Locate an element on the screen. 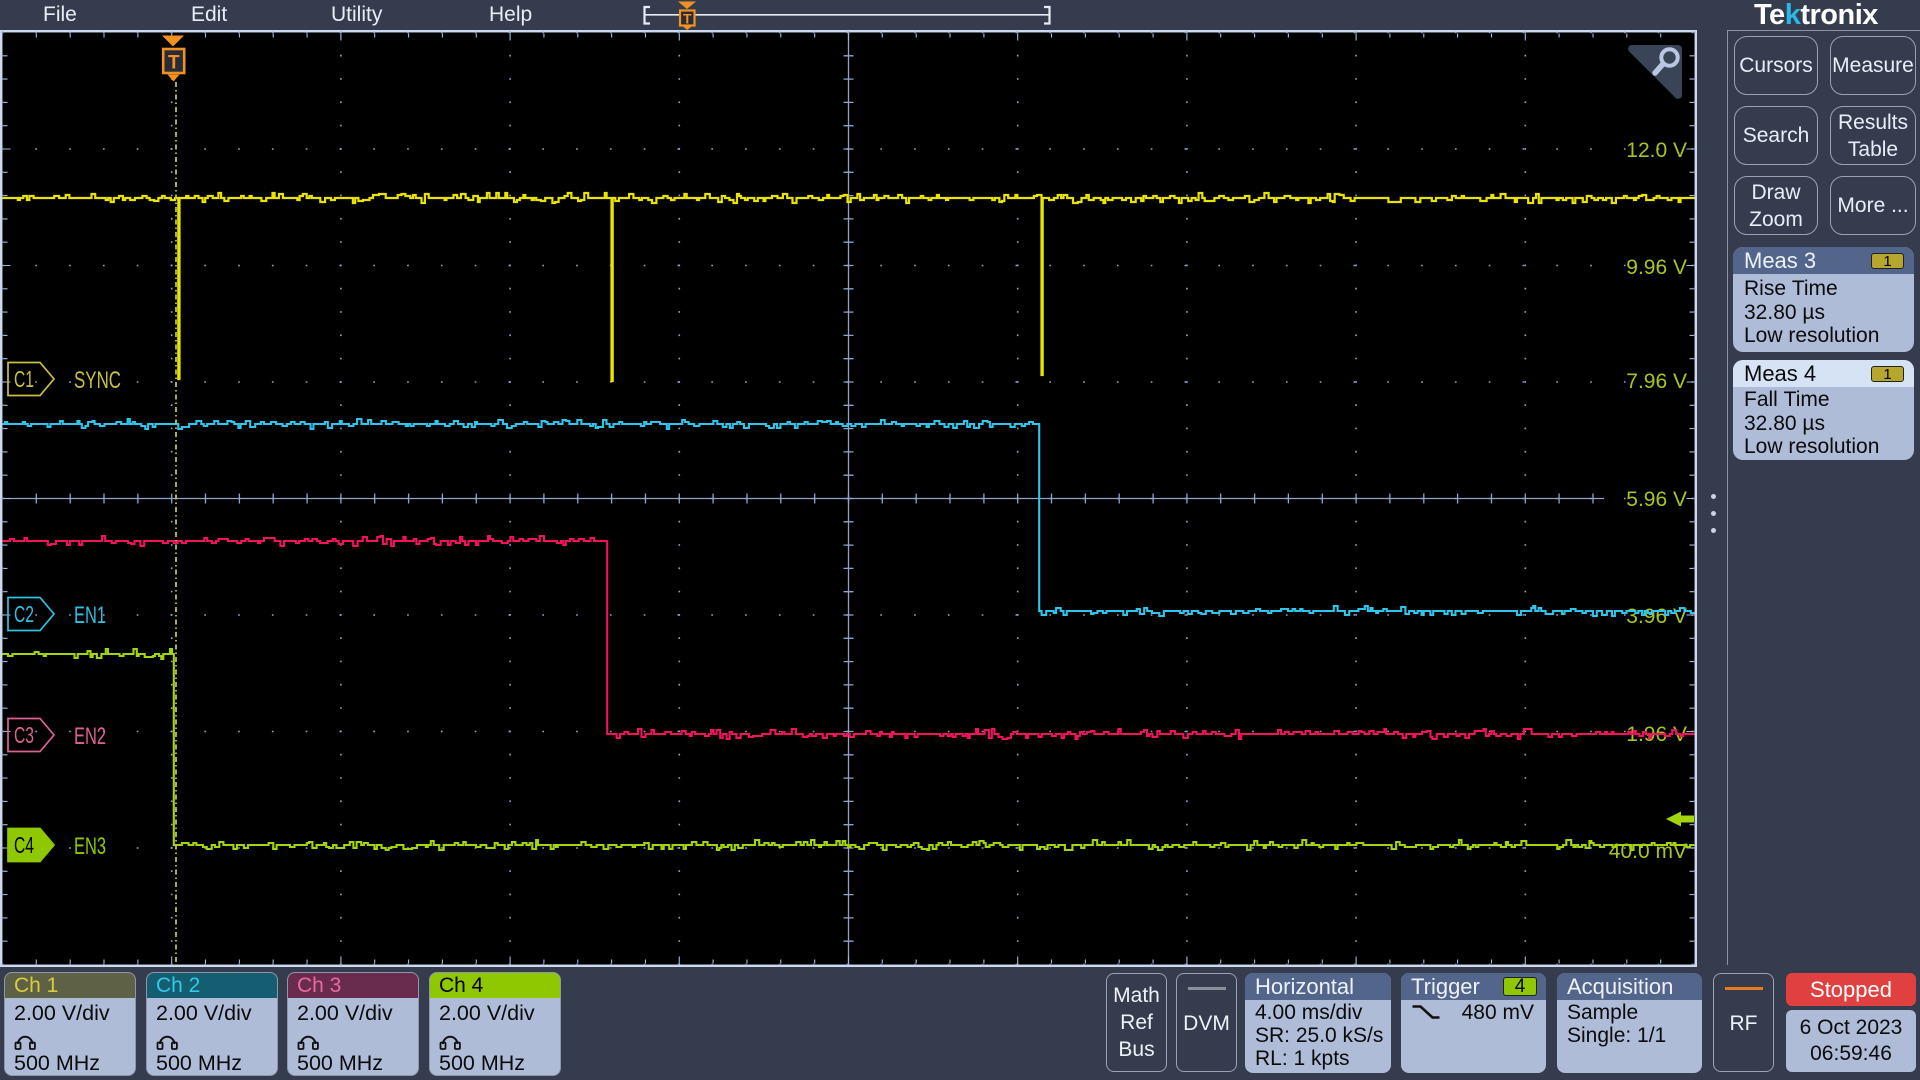 The width and height of the screenshot is (1920, 1080). svg-text: EN1 is located at coordinates (90, 615).